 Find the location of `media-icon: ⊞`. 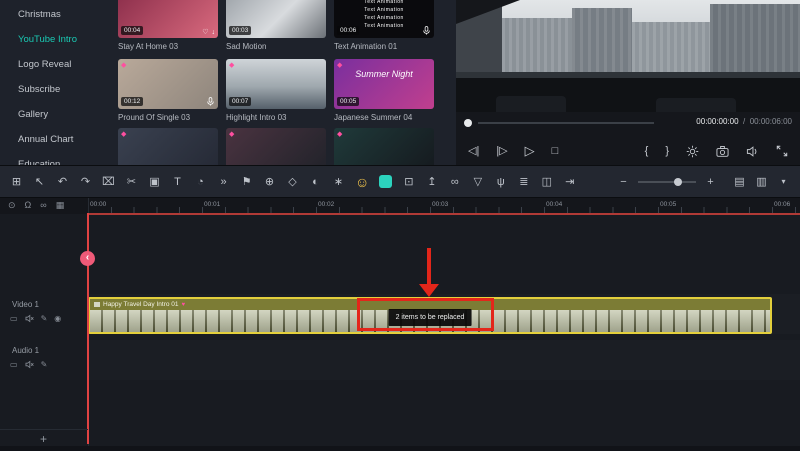

media-icon: ⊞ is located at coordinates (16, 182).